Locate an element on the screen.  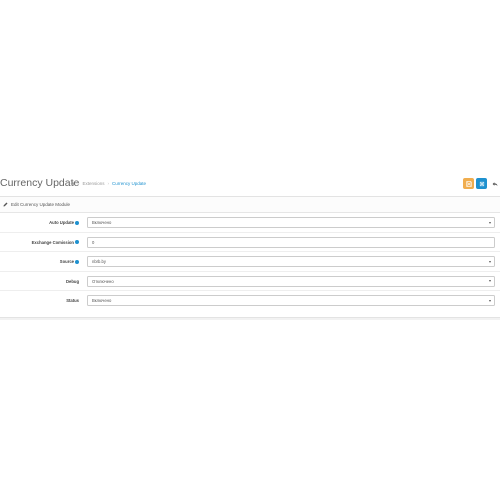
source-select: nbrb.by is located at coordinates (291, 261).